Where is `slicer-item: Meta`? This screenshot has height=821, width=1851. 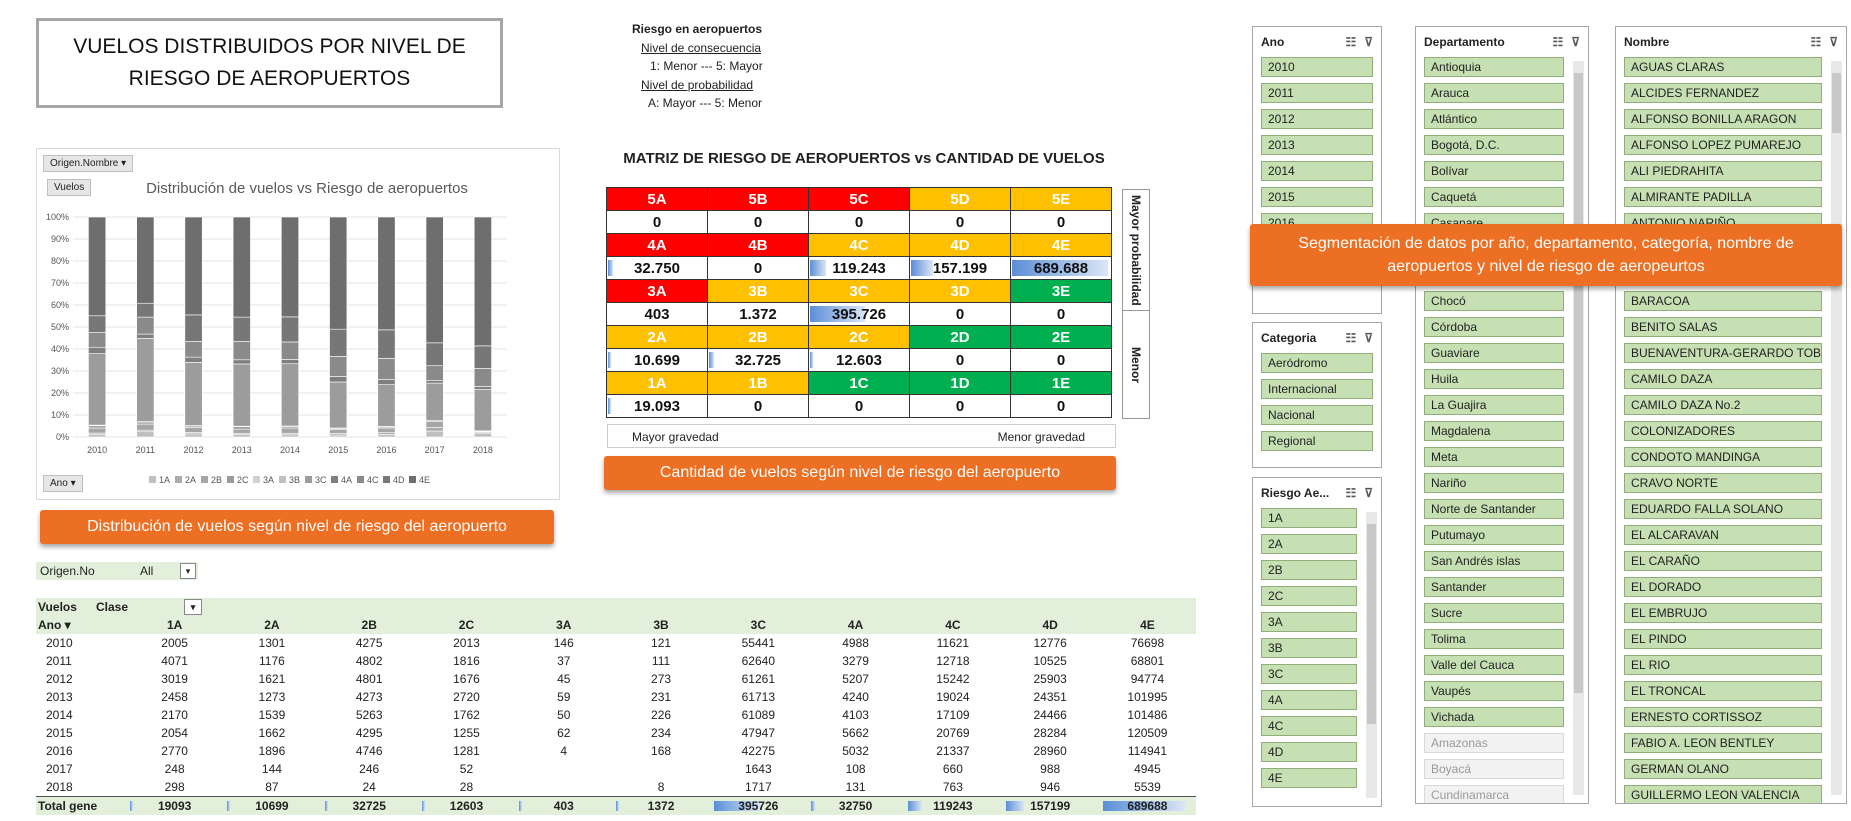 slicer-item: Meta is located at coordinates (1494, 457).